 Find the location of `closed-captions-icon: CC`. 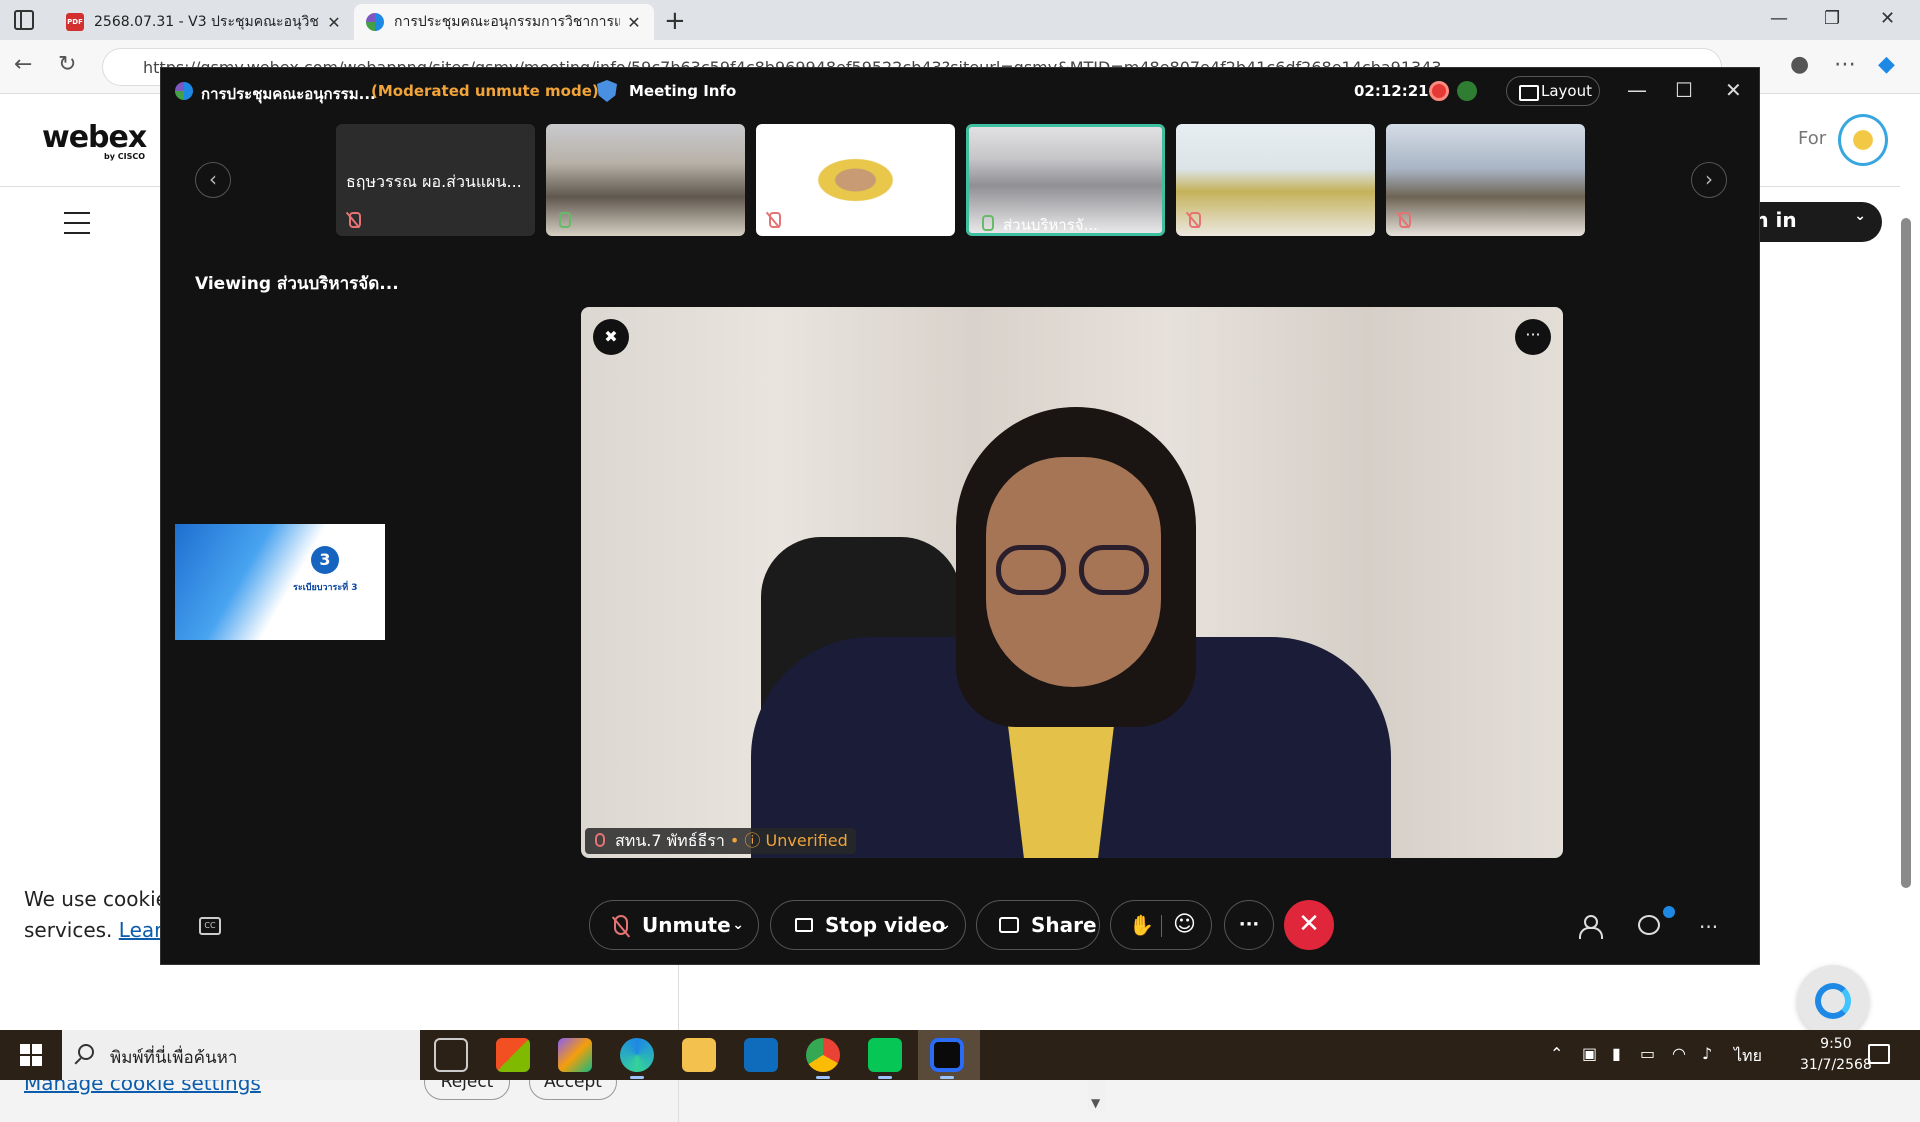

closed-captions-icon: CC is located at coordinates (210, 926).